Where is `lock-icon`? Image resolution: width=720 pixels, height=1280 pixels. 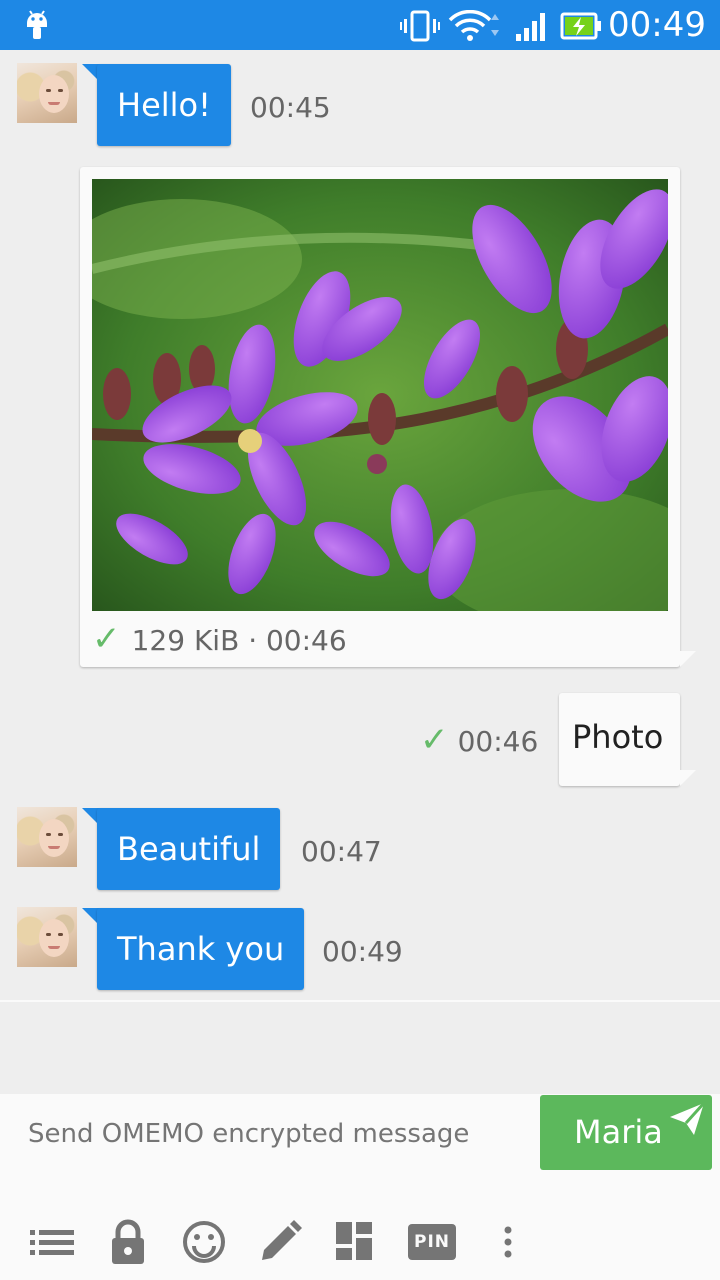 lock-icon is located at coordinates (128, 1242).